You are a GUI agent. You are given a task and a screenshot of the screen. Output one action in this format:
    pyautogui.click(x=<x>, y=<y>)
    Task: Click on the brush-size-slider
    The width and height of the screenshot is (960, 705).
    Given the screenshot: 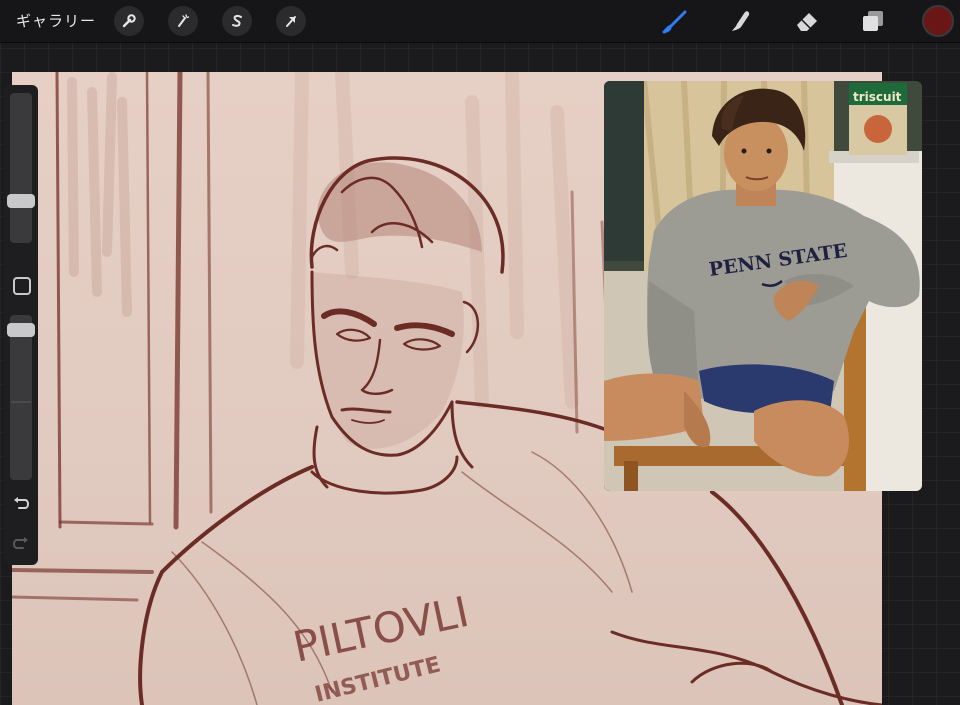 What is the action you would take?
    pyautogui.click(x=21, y=168)
    